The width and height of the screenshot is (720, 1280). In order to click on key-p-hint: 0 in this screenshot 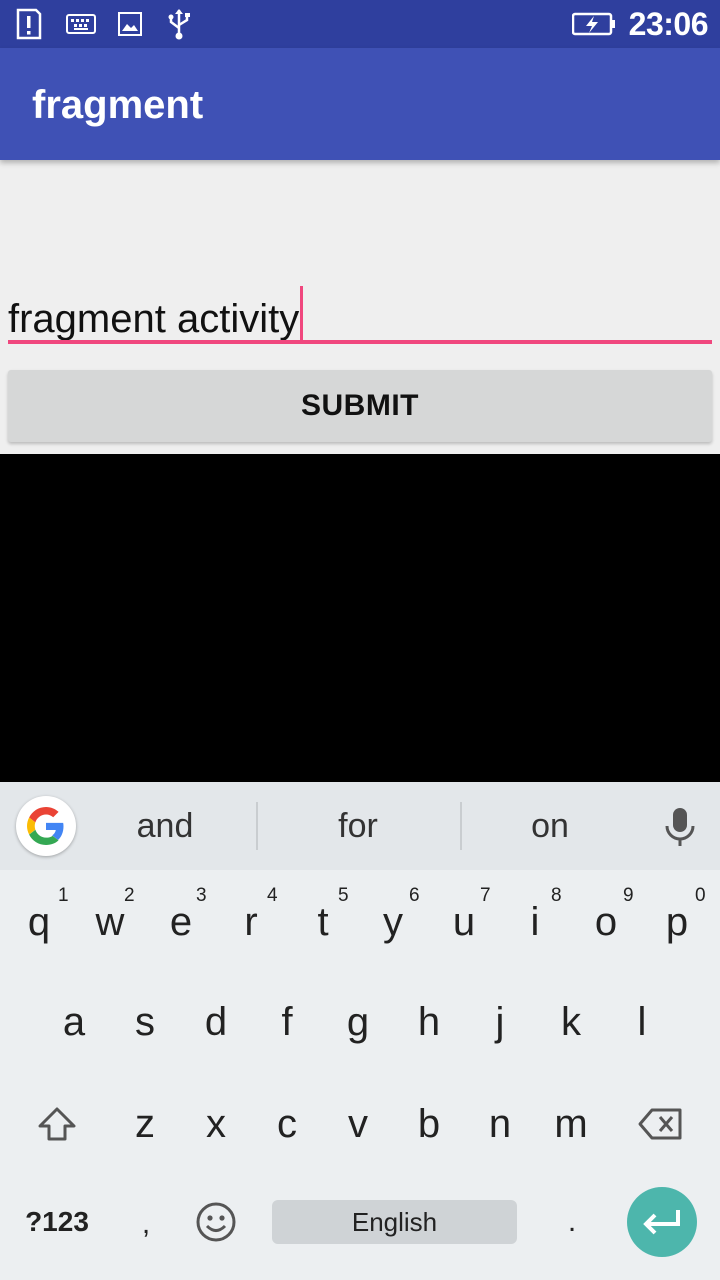, I will do `click(700, 895)`.